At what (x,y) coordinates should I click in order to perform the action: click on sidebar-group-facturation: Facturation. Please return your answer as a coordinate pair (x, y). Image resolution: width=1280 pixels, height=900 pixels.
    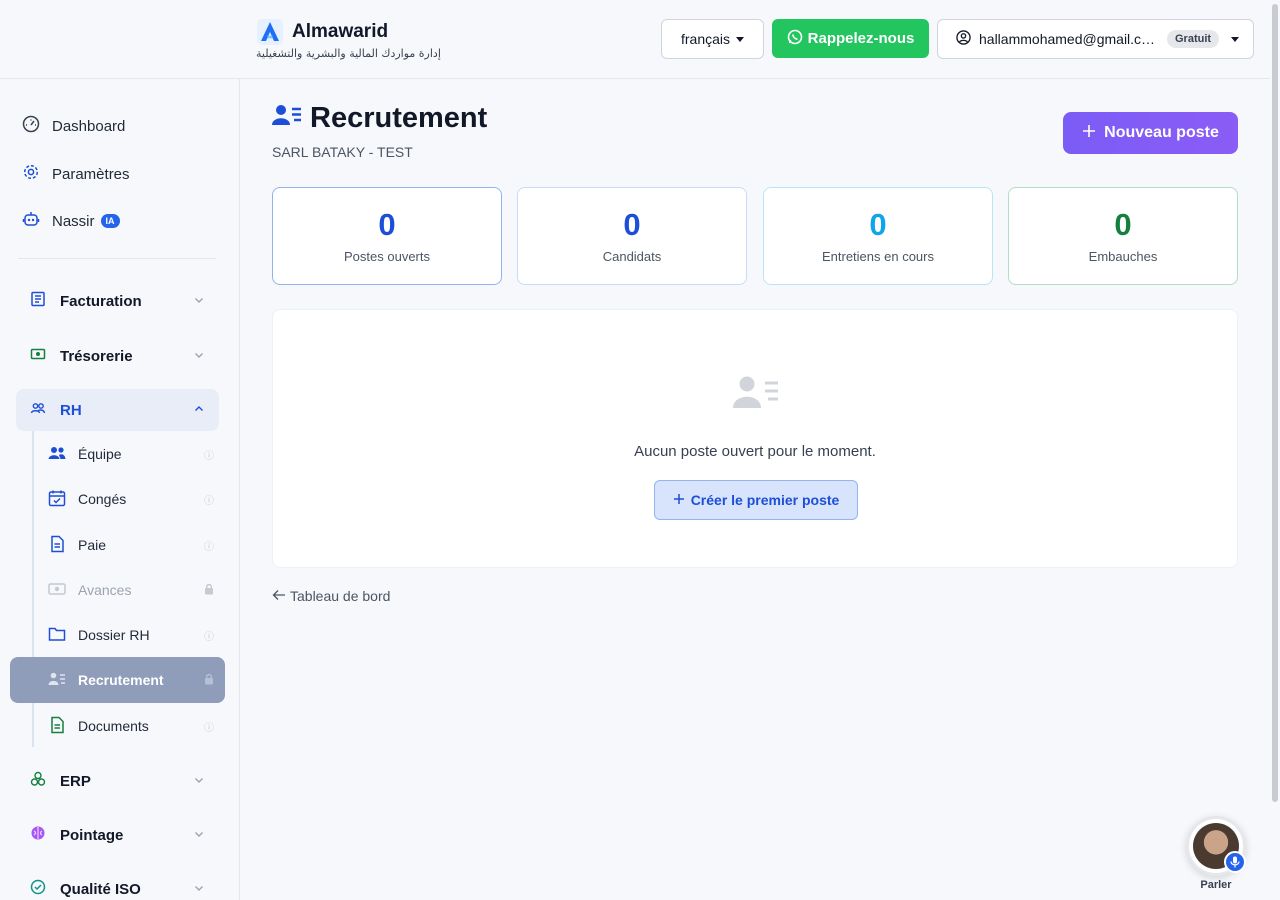
    Looking at the image, I should click on (117, 301).